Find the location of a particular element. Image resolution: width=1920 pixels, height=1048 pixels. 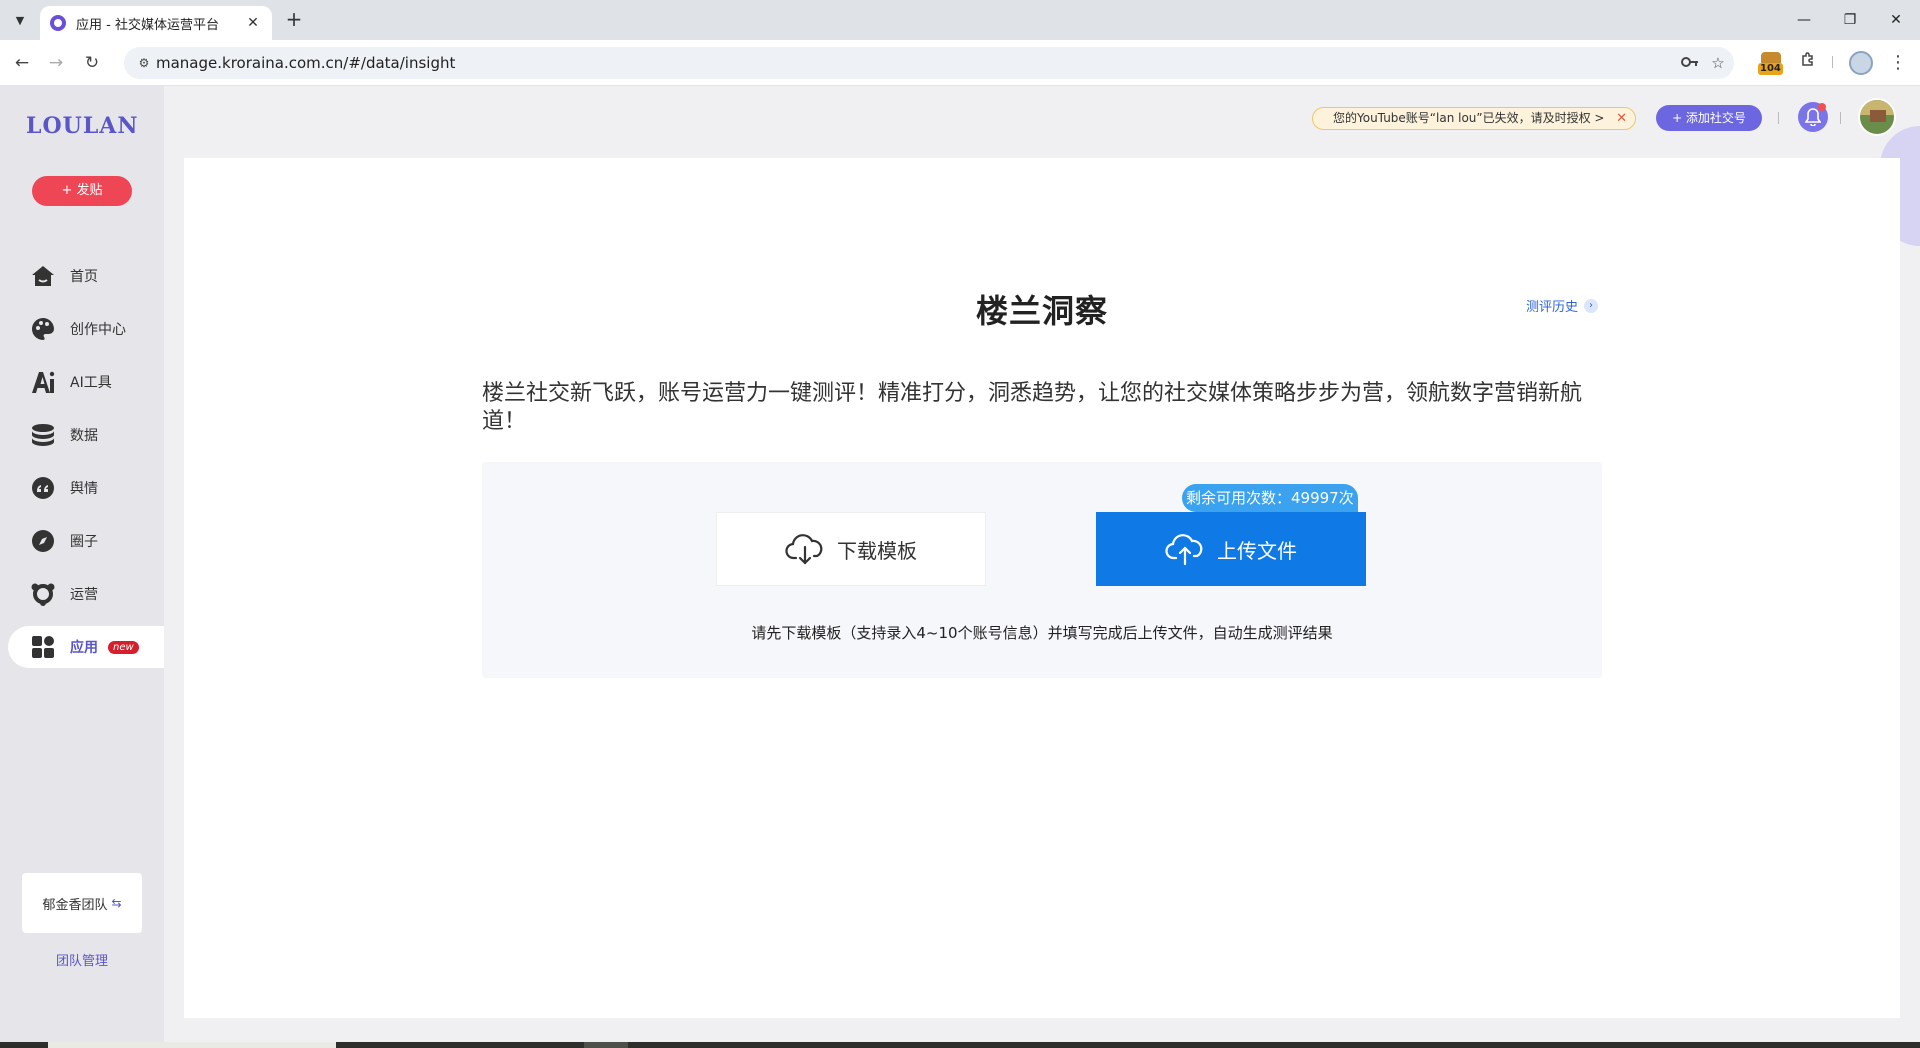

password-key-icon is located at coordinates (1690, 63).